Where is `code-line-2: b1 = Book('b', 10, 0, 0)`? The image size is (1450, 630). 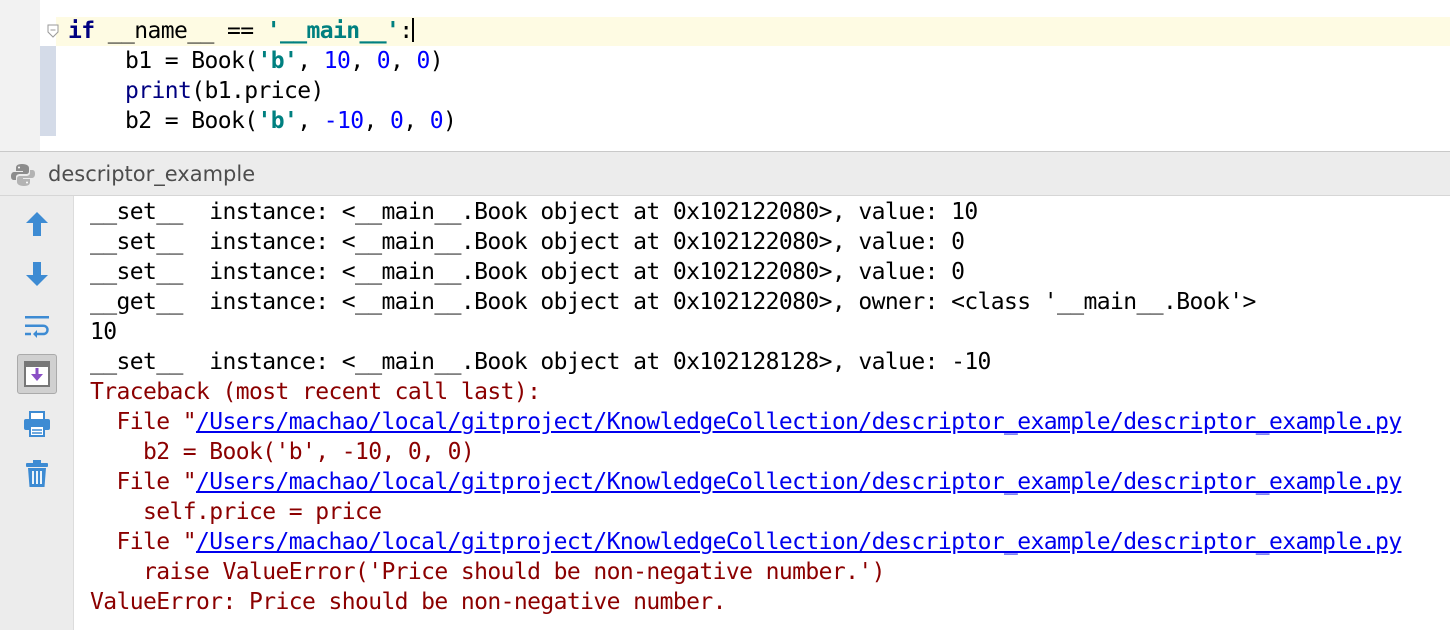
code-line-2: b1 = Book('b', 10, 0, 0) is located at coordinates (284, 61).